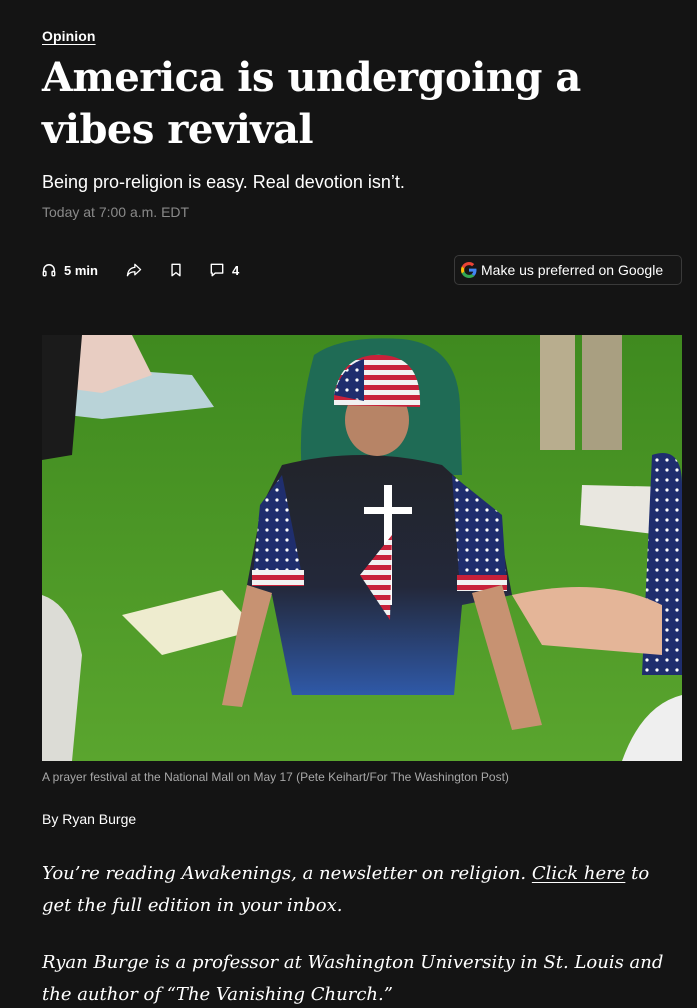 This screenshot has width=697, height=1008. Describe the element at coordinates (50, 819) in the screenshot. I see `byline-prefix: By` at that location.